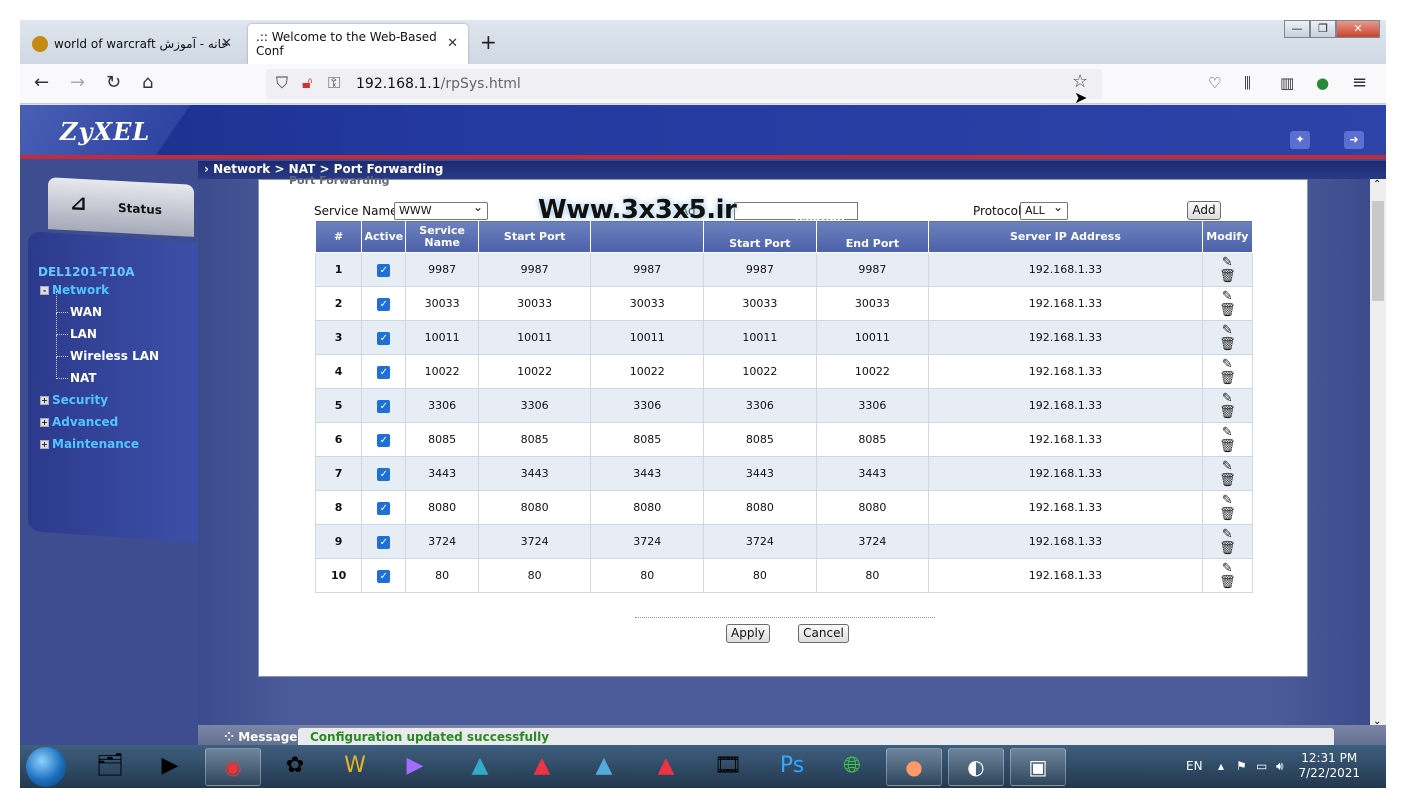 The width and height of the screenshot is (1406, 808). Describe the element at coordinates (604, 767) in the screenshot. I see `app-blue-a-icon: ▲` at that location.